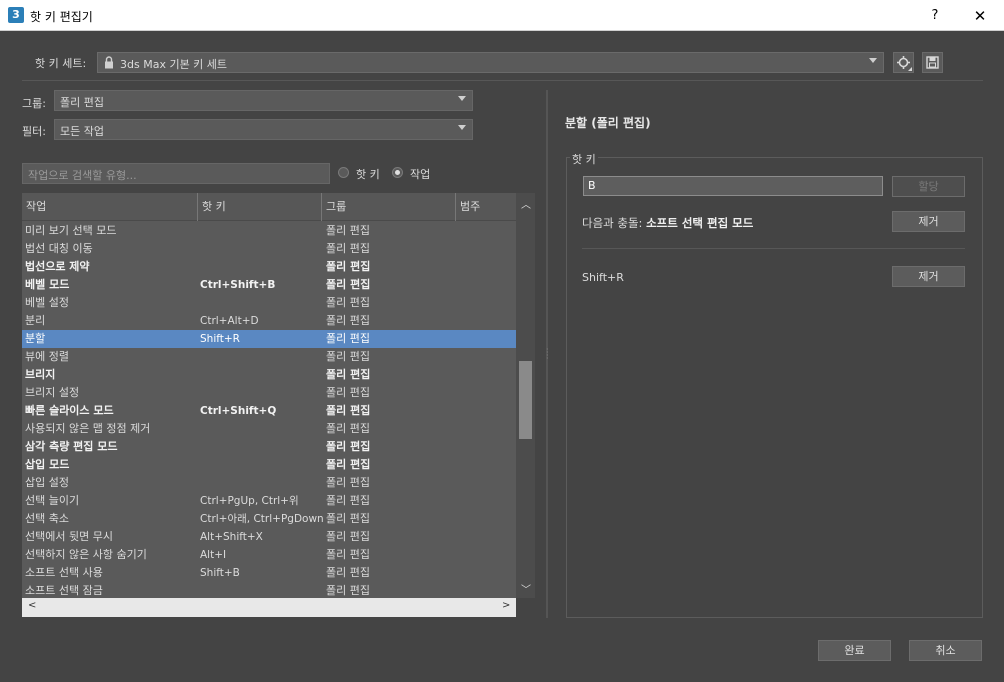 The image size is (1004, 682). Describe the element at coordinates (69, 536) in the screenshot. I see `table-cell-action: 선택에서 뒷면 무시` at that location.